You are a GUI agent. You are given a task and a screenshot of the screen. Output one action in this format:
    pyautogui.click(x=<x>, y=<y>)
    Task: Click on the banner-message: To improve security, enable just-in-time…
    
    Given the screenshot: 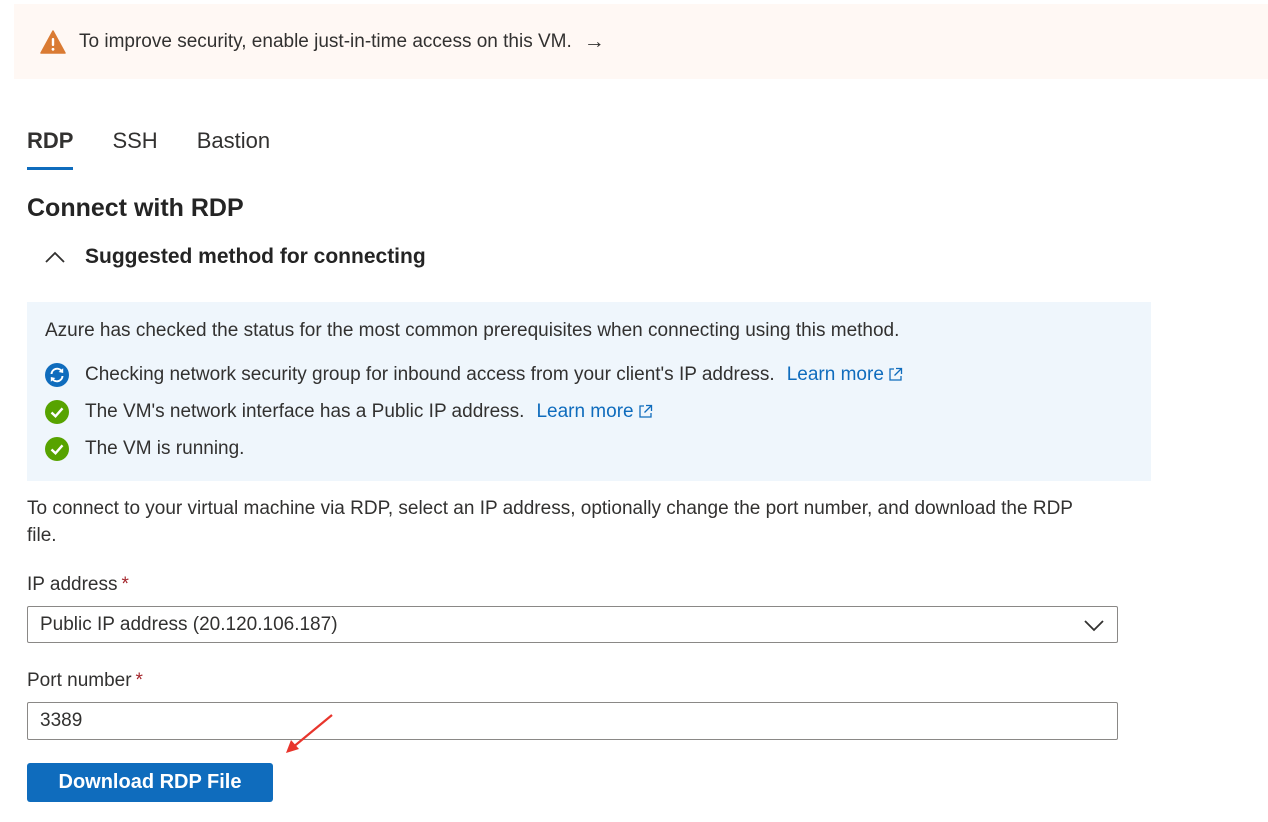 What is the action you would take?
    pyautogui.click(x=325, y=41)
    